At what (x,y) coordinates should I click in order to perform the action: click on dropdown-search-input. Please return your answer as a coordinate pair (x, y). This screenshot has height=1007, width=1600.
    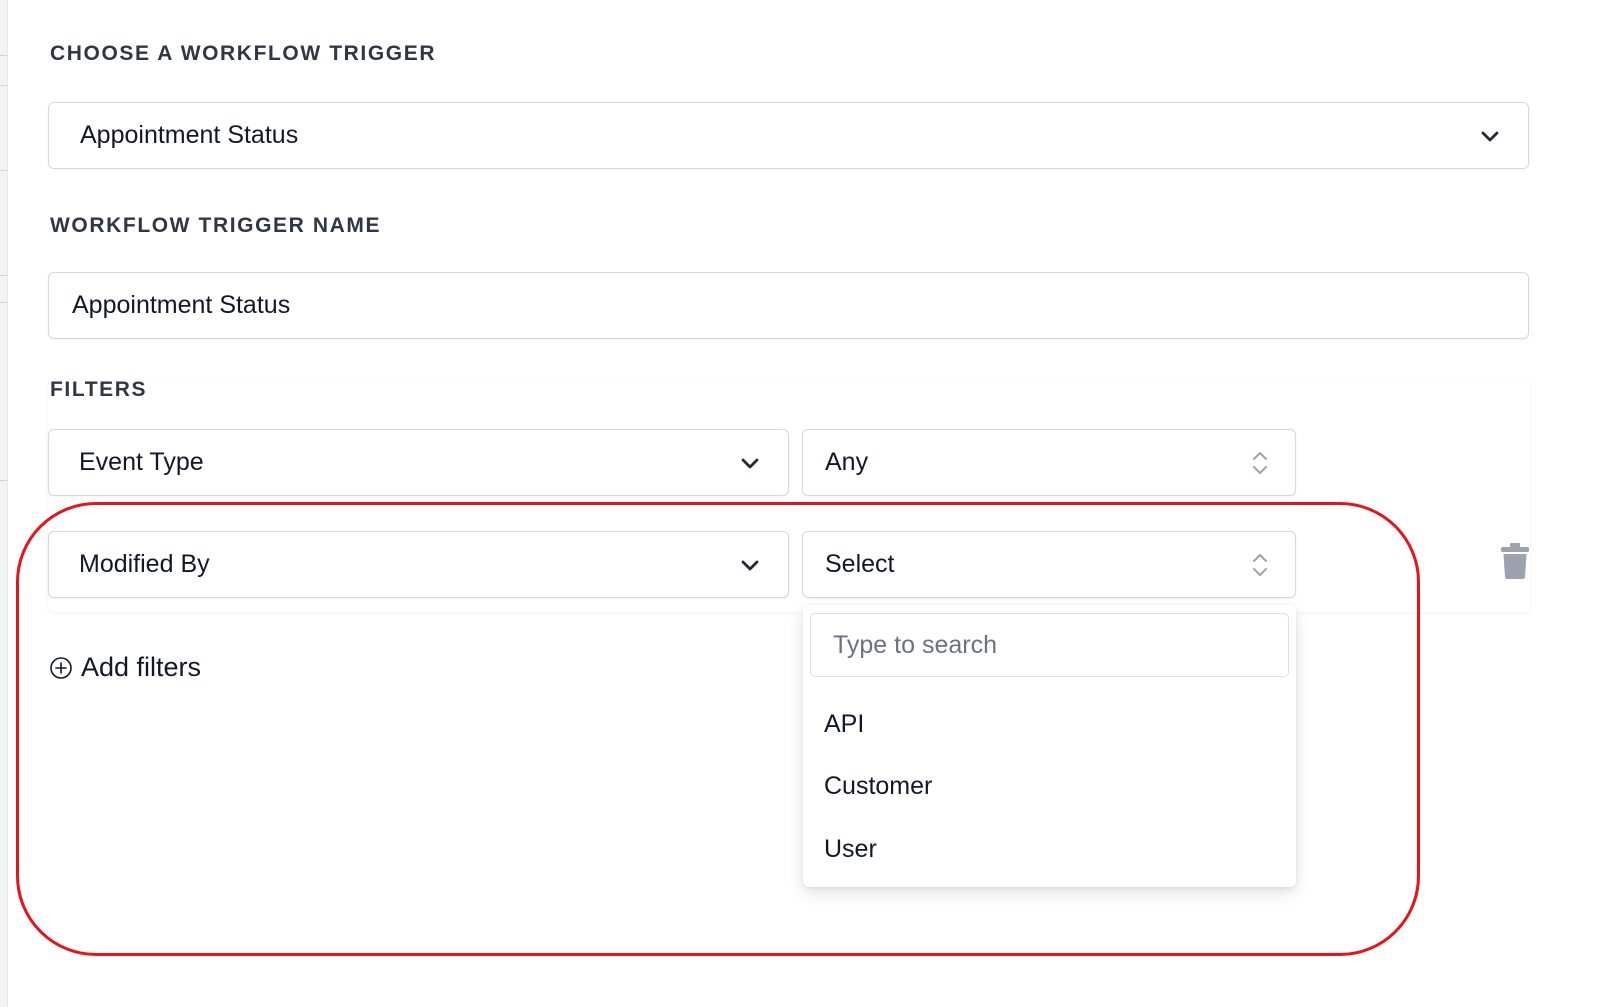
    Looking at the image, I should click on (1049, 645).